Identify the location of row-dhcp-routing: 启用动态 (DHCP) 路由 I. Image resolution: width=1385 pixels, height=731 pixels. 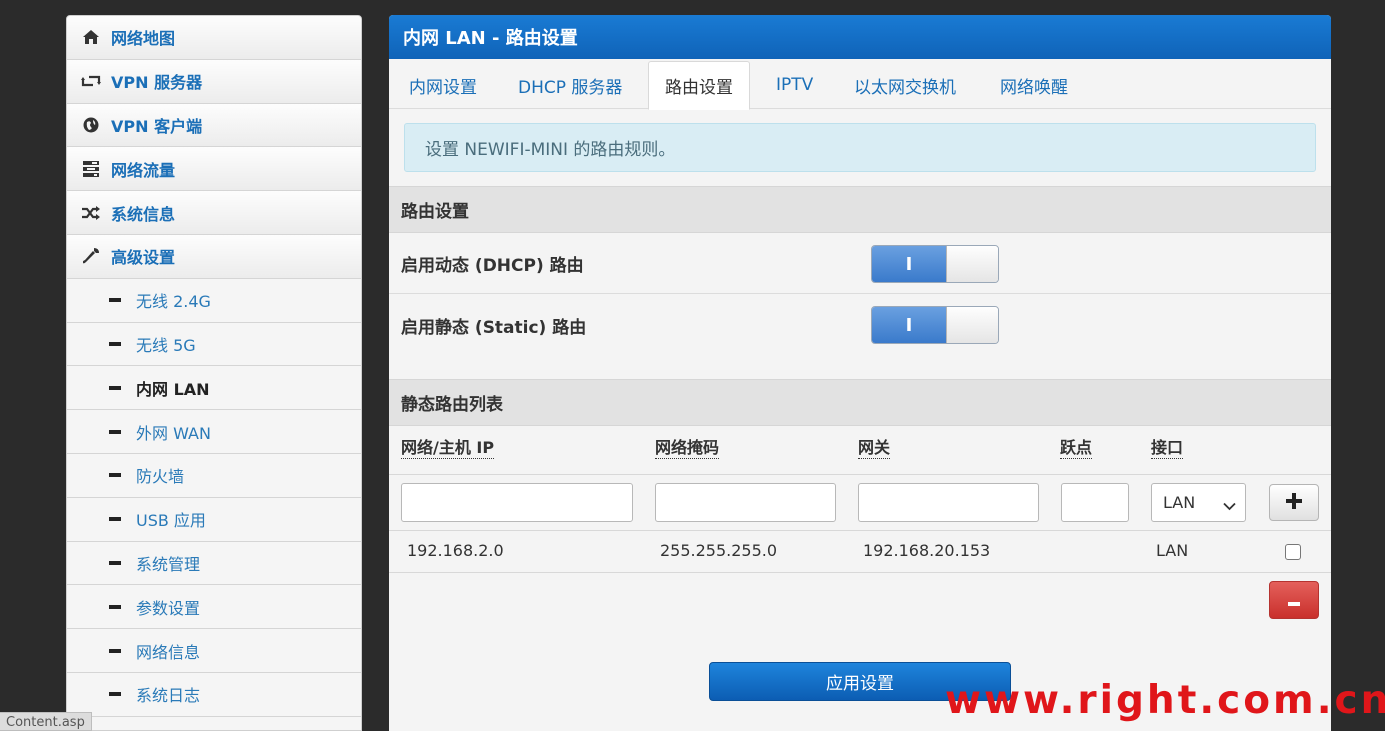
(860, 264).